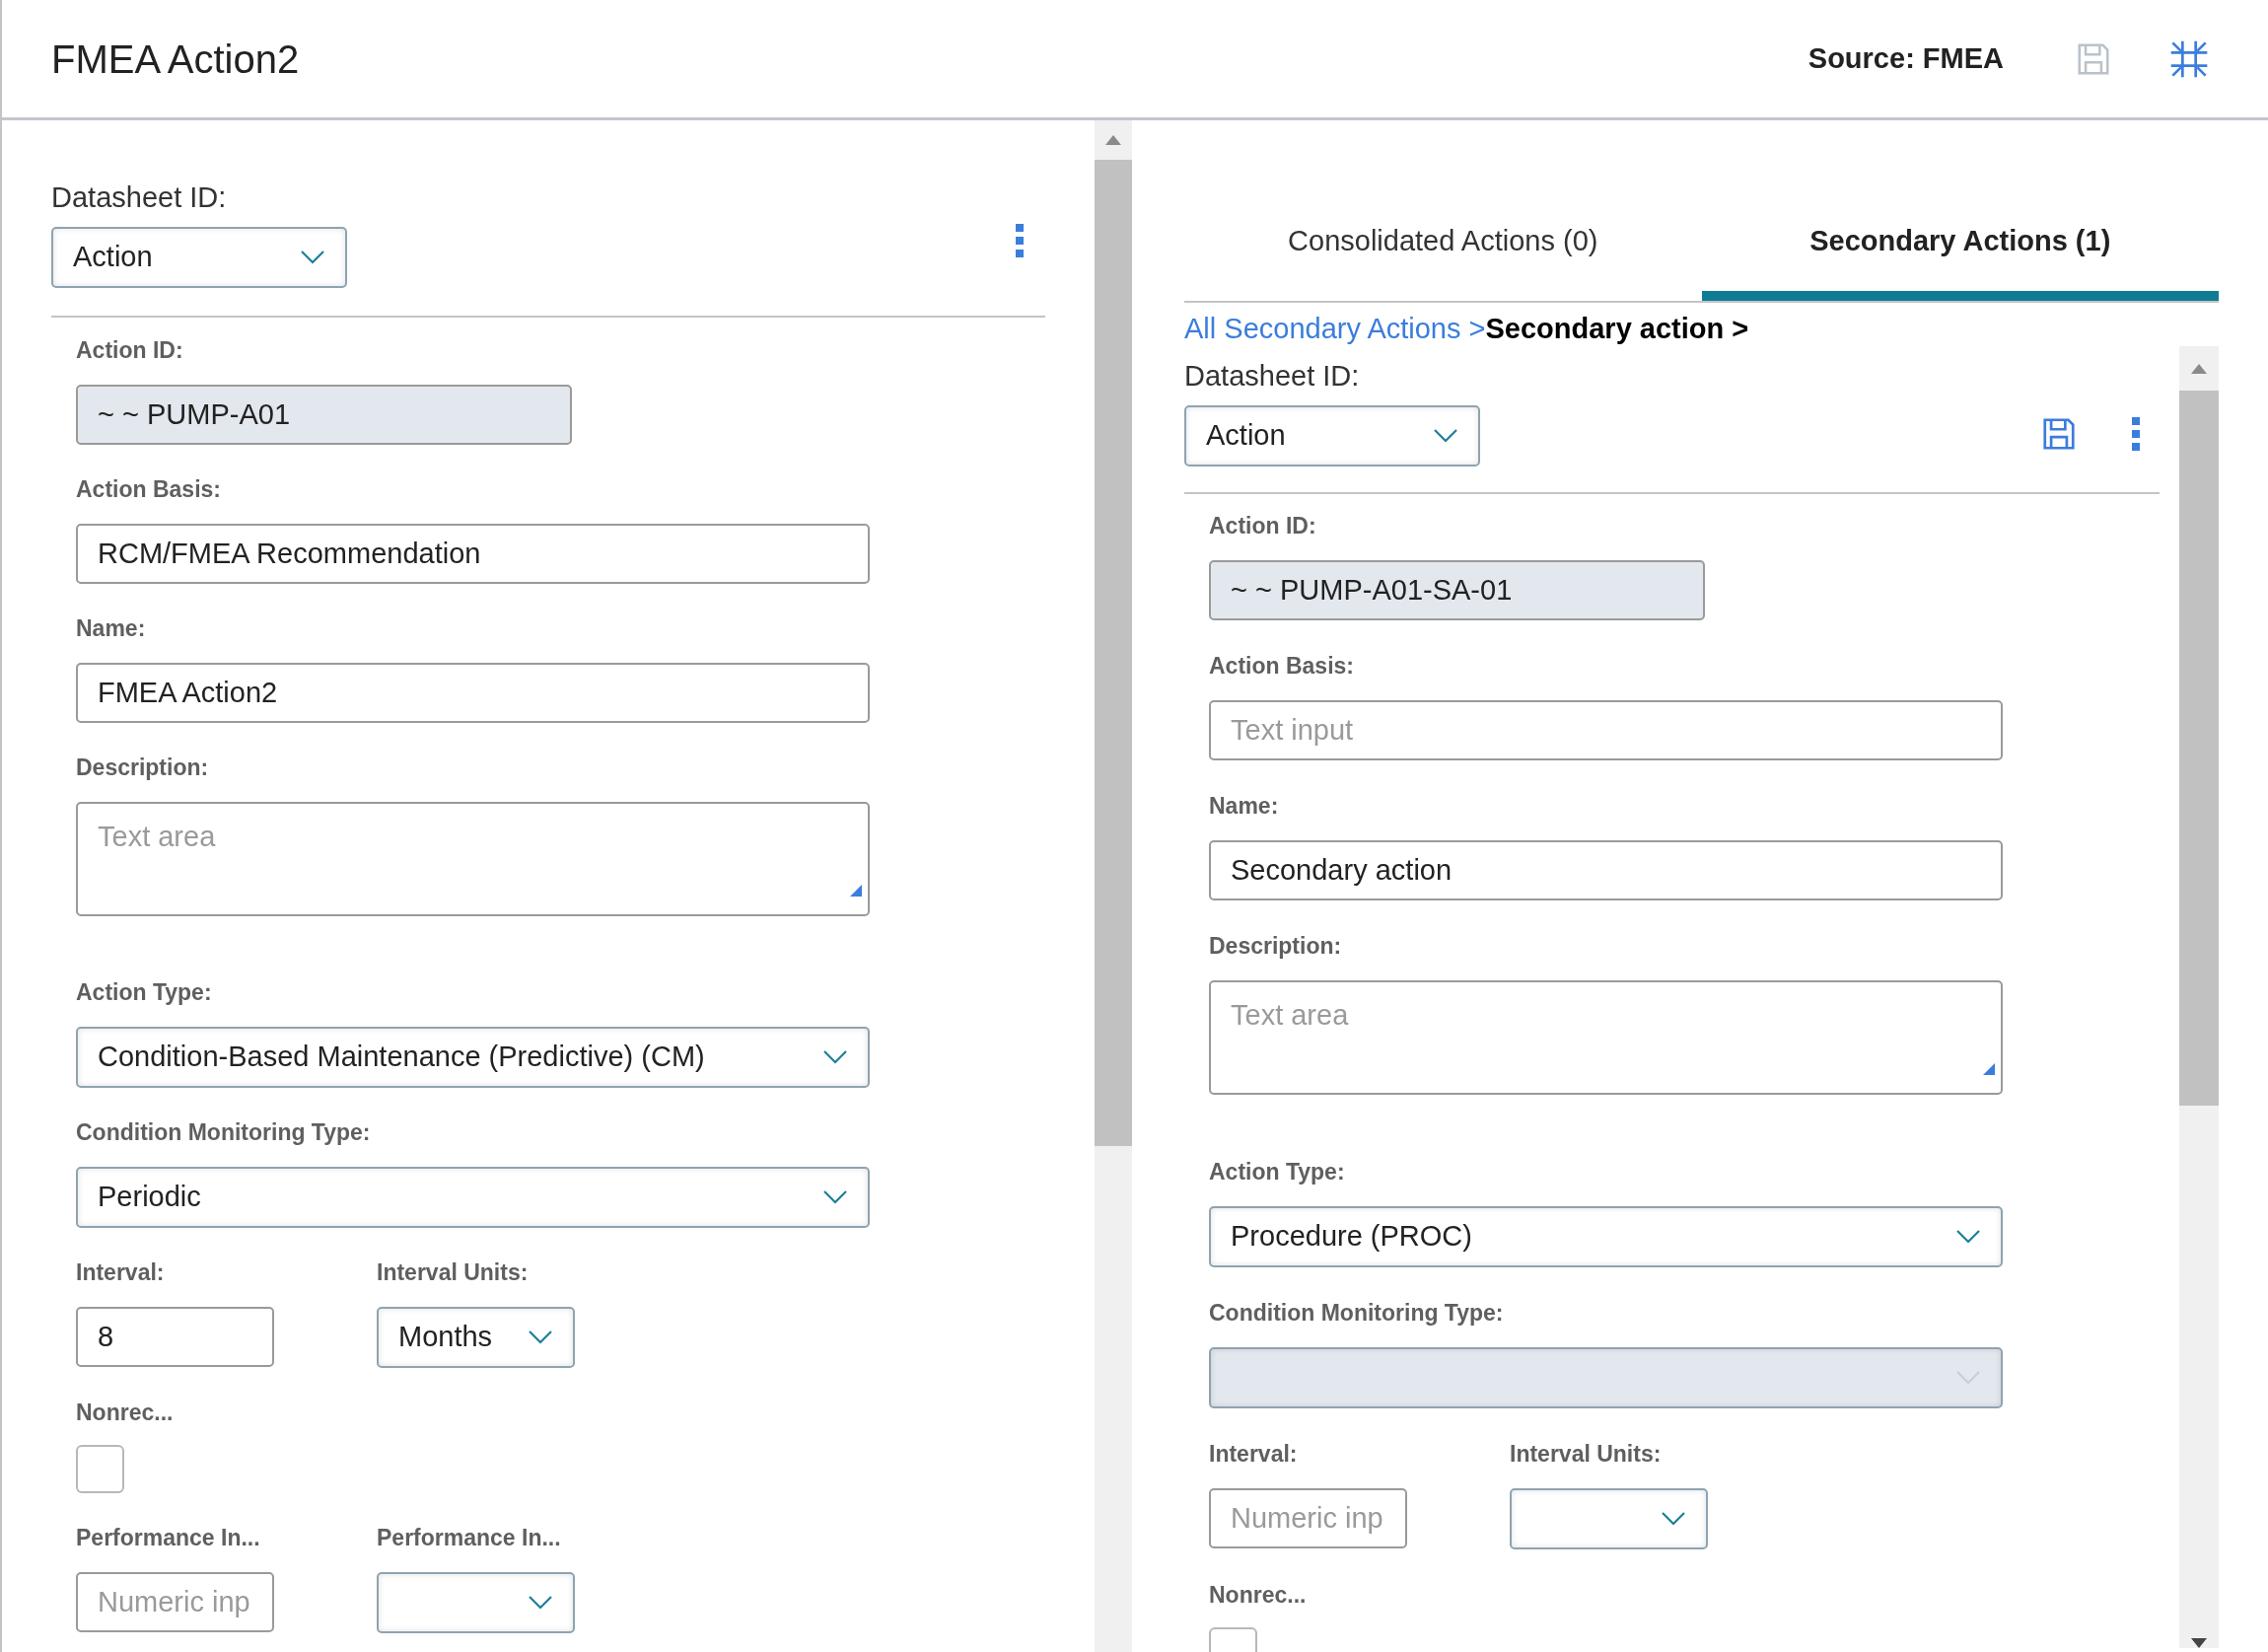 The height and width of the screenshot is (1652, 2268). What do you see at coordinates (1443, 252) in the screenshot?
I see `tab: Consolidated Actions (0)` at bounding box center [1443, 252].